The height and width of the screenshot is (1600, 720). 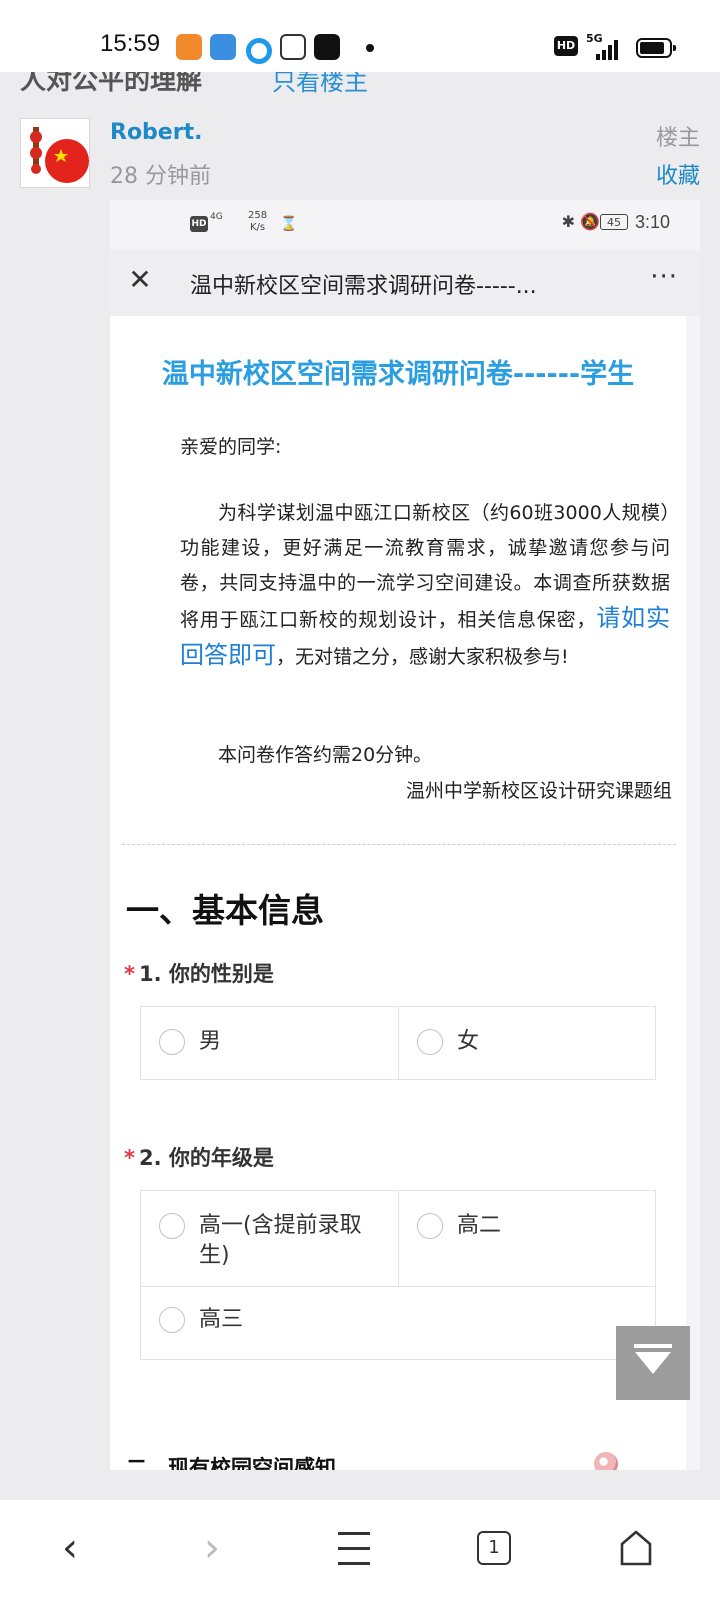 What do you see at coordinates (653, 1346) in the screenshot?
I see `bar-icon` at bounding box center [653, 1346].